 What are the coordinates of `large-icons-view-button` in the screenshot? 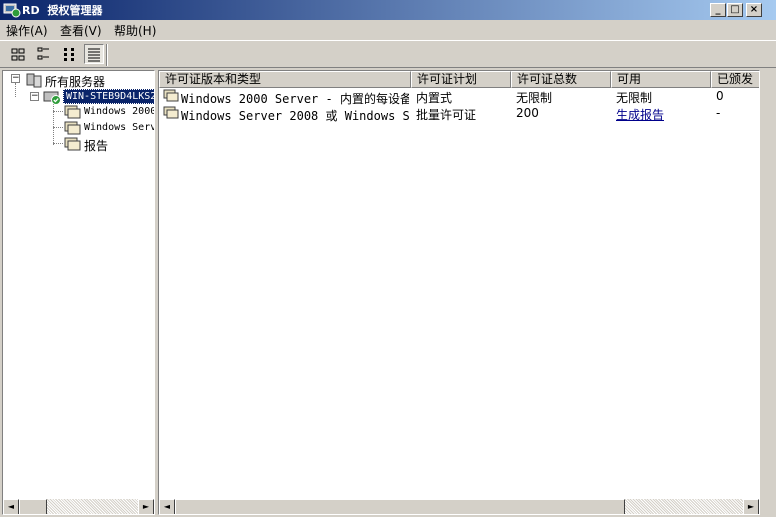 It's located at (18, 54).